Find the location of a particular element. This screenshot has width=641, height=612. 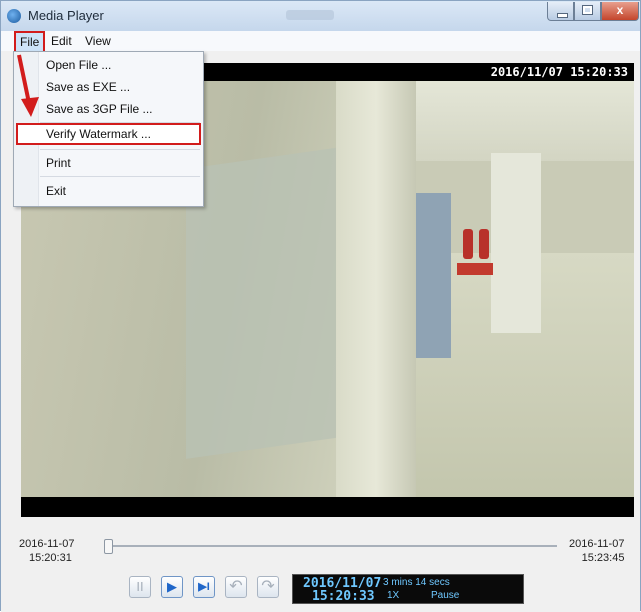

step-forward-icon: ▶I is located at coordinates (204, 587).